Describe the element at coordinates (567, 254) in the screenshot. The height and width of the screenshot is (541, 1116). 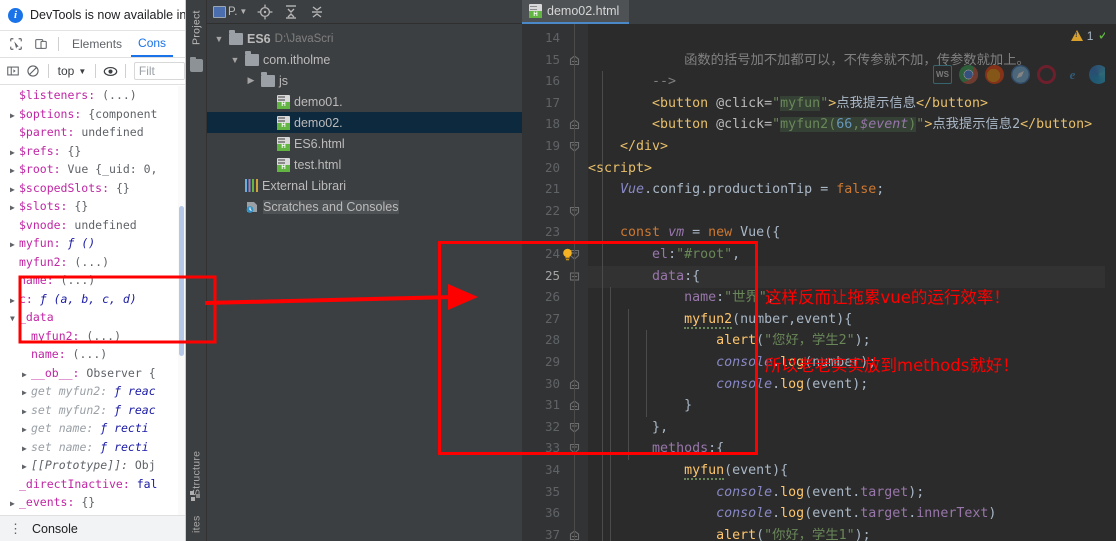
I see `intention-bulb-icon` at that location.